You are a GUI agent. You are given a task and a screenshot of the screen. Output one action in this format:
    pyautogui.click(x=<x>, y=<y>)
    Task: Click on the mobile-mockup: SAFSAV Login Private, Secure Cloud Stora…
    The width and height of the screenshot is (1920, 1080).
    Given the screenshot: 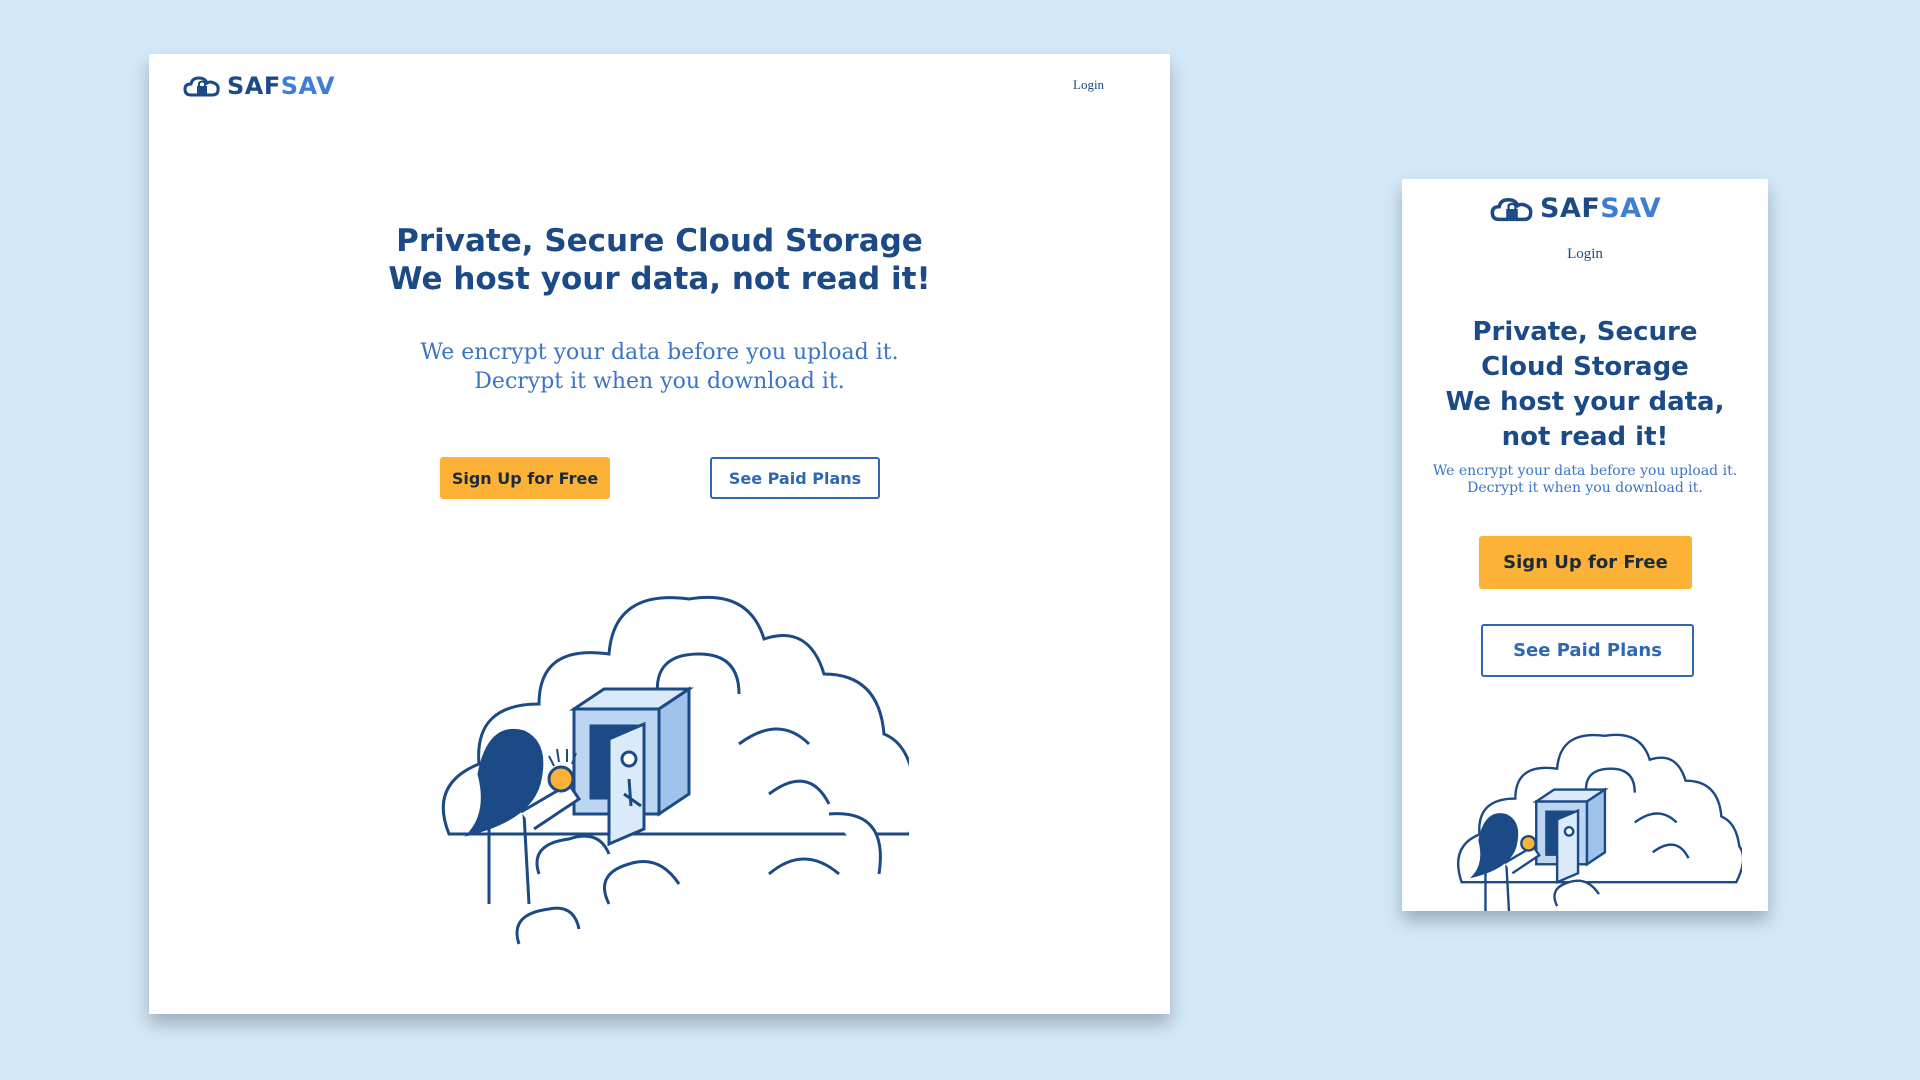 What is the action you would take?
    pyautogui.click(x=1585, y=545)
    